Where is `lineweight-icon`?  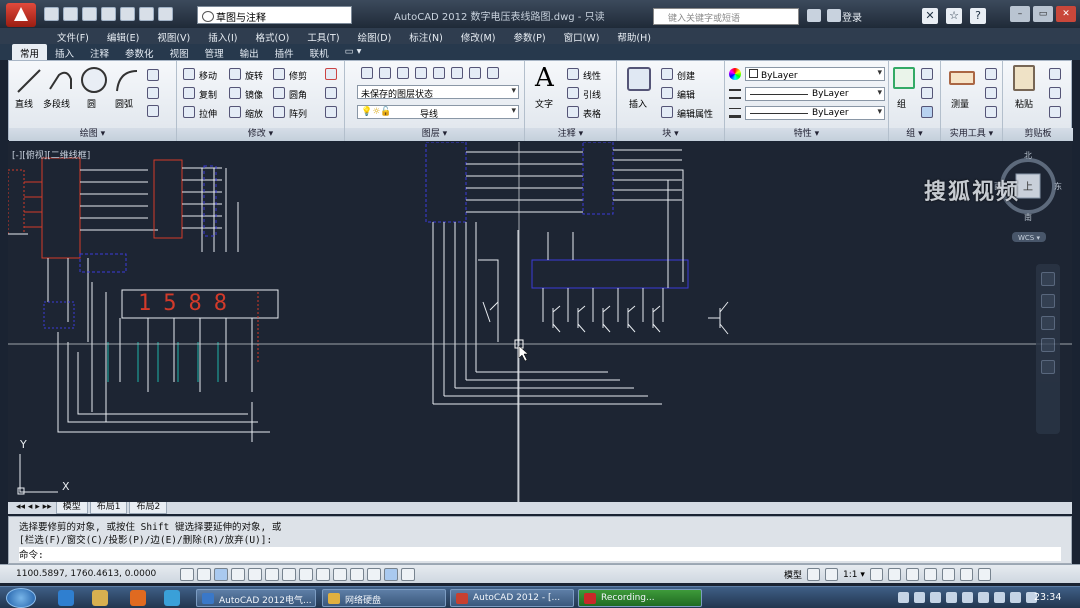 lineweight-icon is located at coordinates (735, 113).